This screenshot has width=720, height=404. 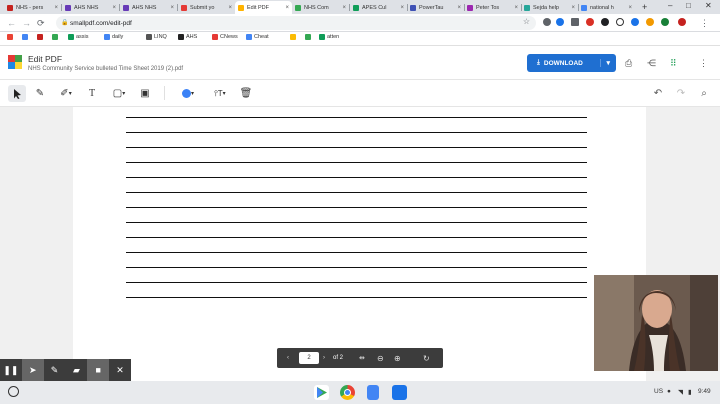 What do you see at coordinates (92, 93) in the screenshot?
I see `text-tool: T` at bounding box center [92, 93].